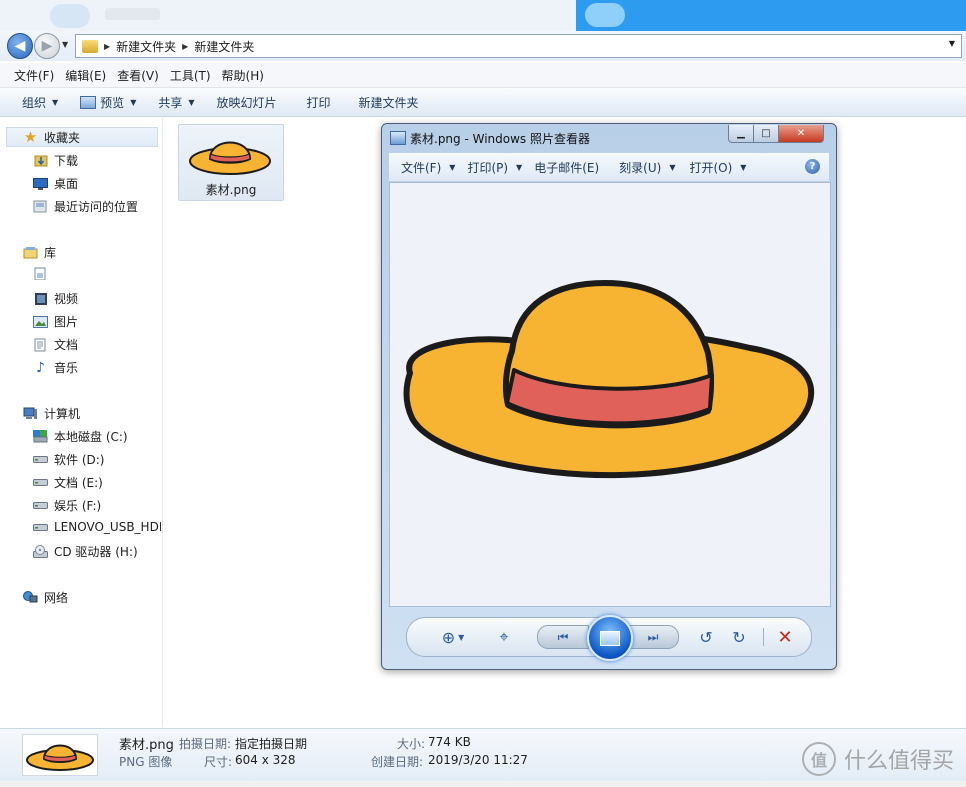 This screenshot has width=966, height=787. I want to click on minimize-button: ▁, so click(741, 134).